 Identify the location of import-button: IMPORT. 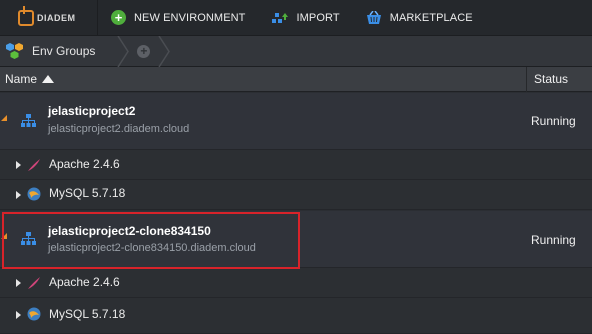
(306, 18).